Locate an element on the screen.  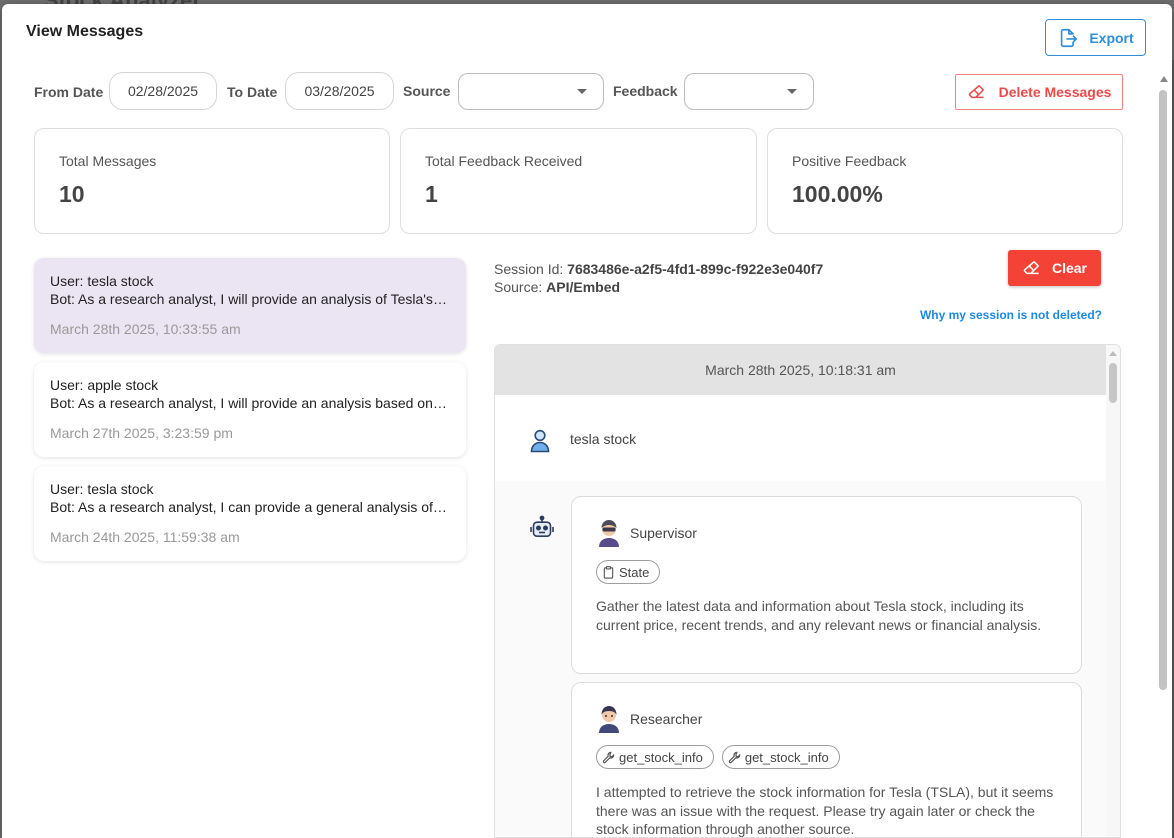
stat-value: 10 is located at coordinates (72, 194).